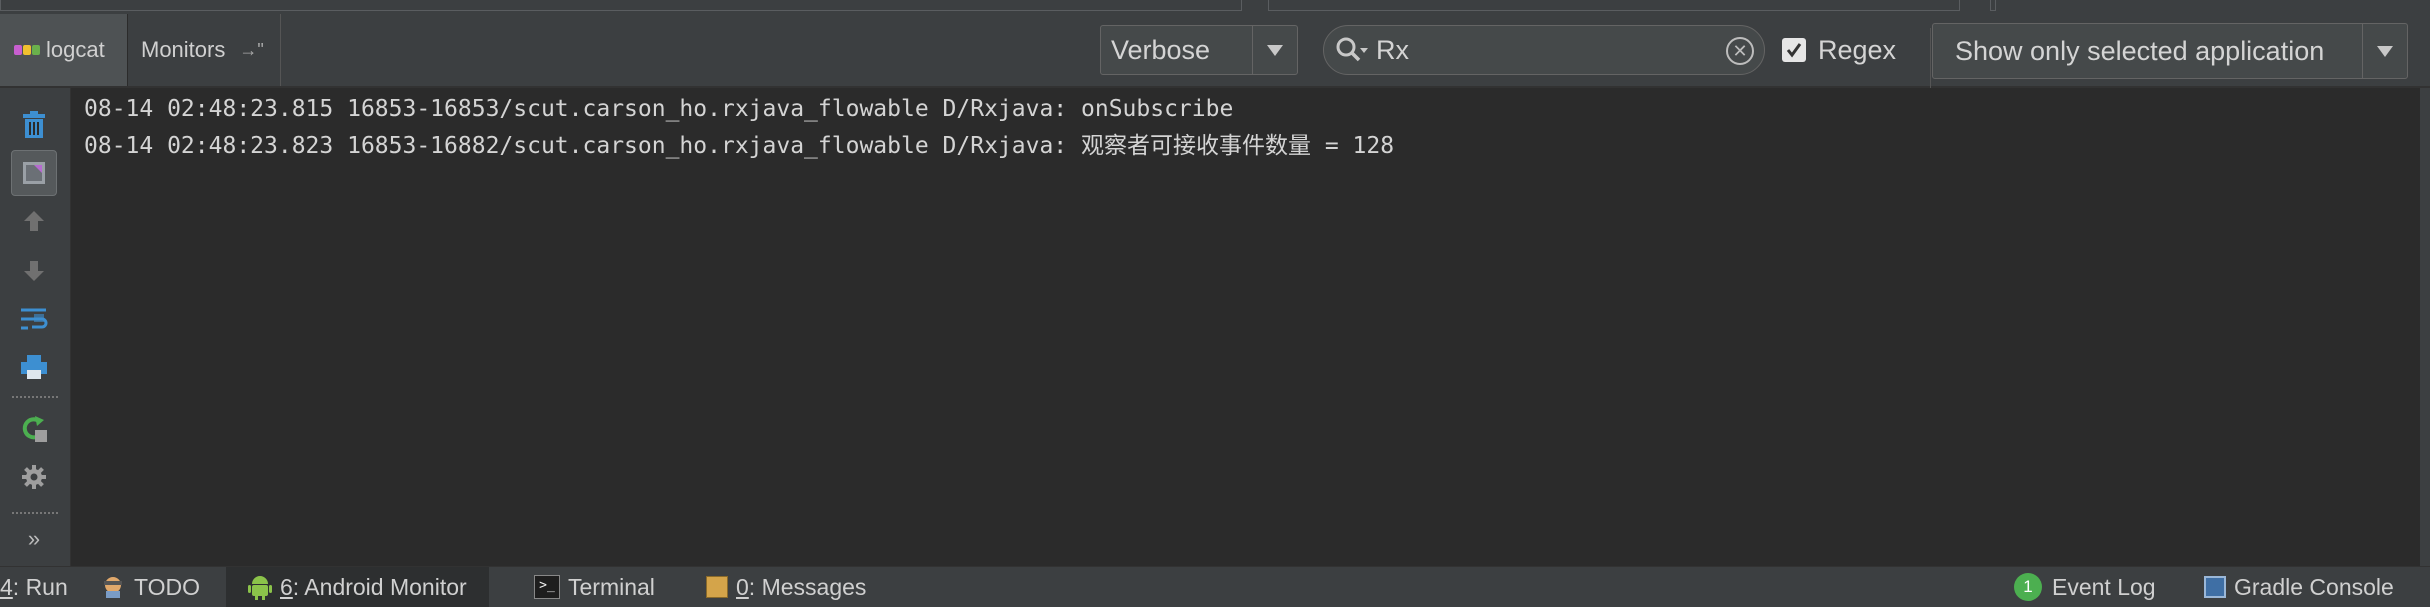  What do you see at coordinates (611, 586) in the screenshot?
I see `terminal-label: Terminal` at bounding box center [611, 586].